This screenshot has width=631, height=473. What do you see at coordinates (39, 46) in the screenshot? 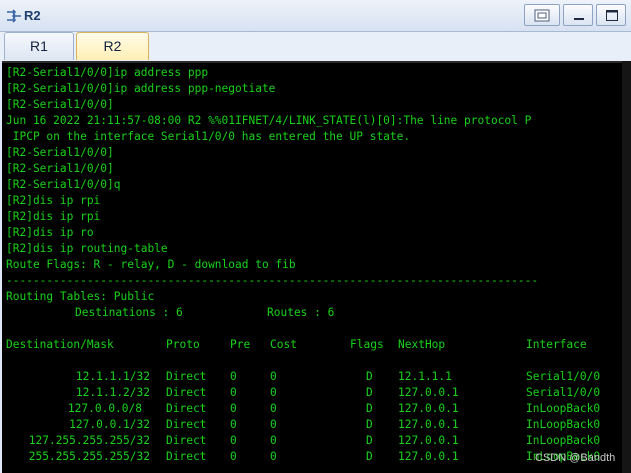
I see `tab-r1: R1` at bounding box center [39, 46].